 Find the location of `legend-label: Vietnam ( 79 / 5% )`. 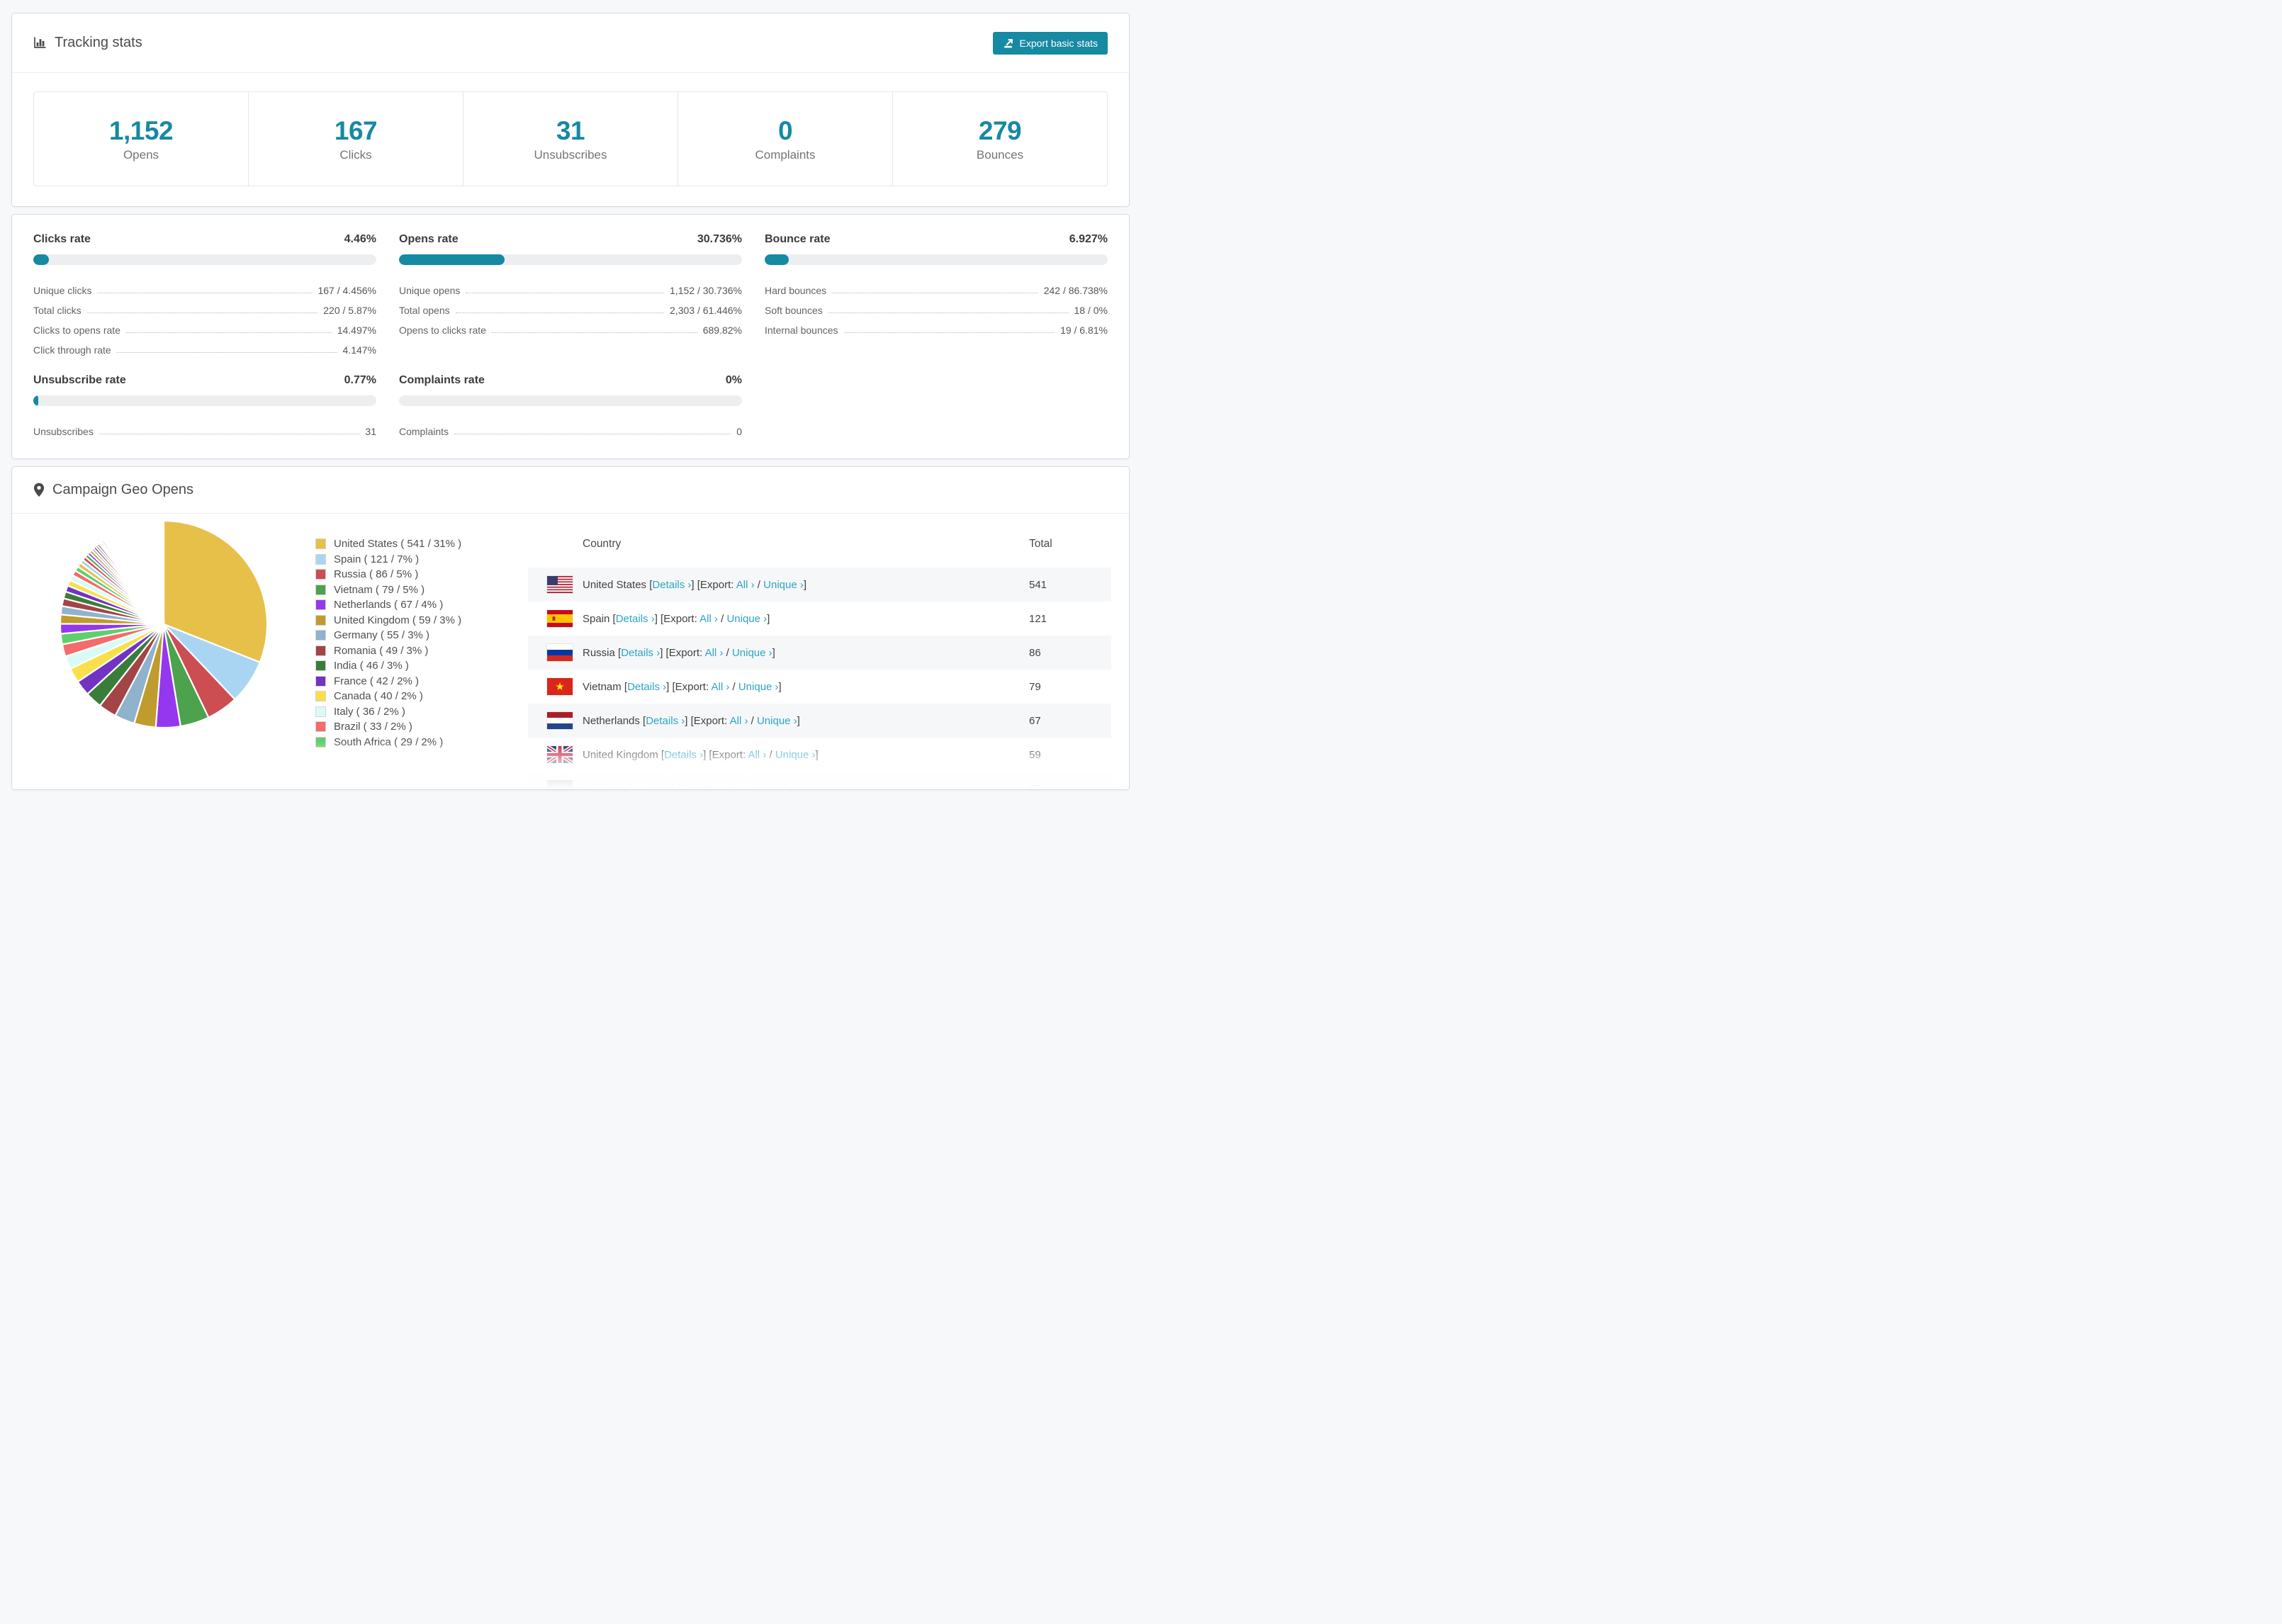

legend-label: Vietnam ( 79 / 5% ) is located at coordinates (380, 590).